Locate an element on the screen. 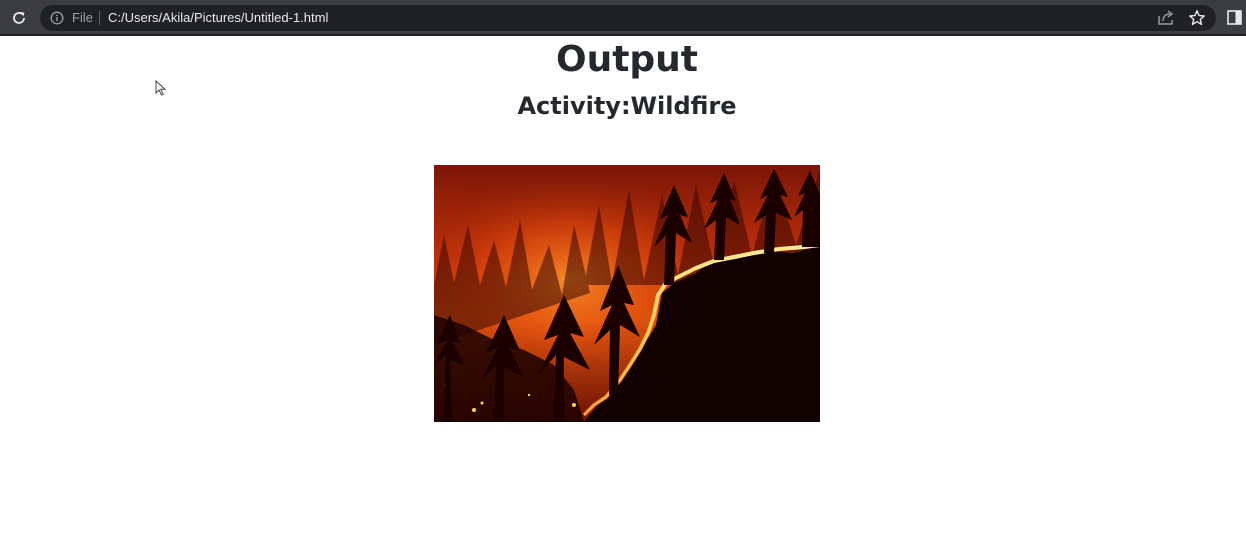  omnibox-divider is located at coordinates (99, 18).